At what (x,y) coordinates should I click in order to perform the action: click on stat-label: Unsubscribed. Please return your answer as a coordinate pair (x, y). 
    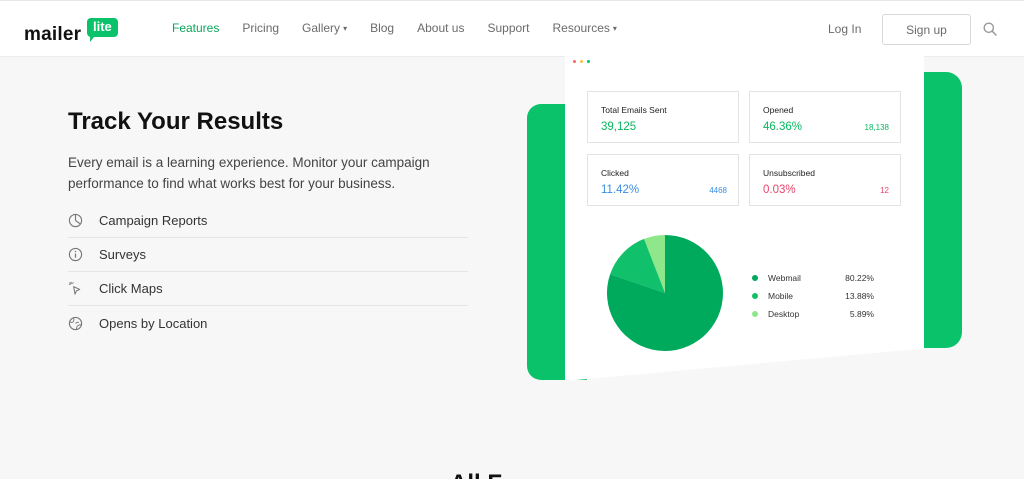
    Looking at the image, I should click on (789, 173).